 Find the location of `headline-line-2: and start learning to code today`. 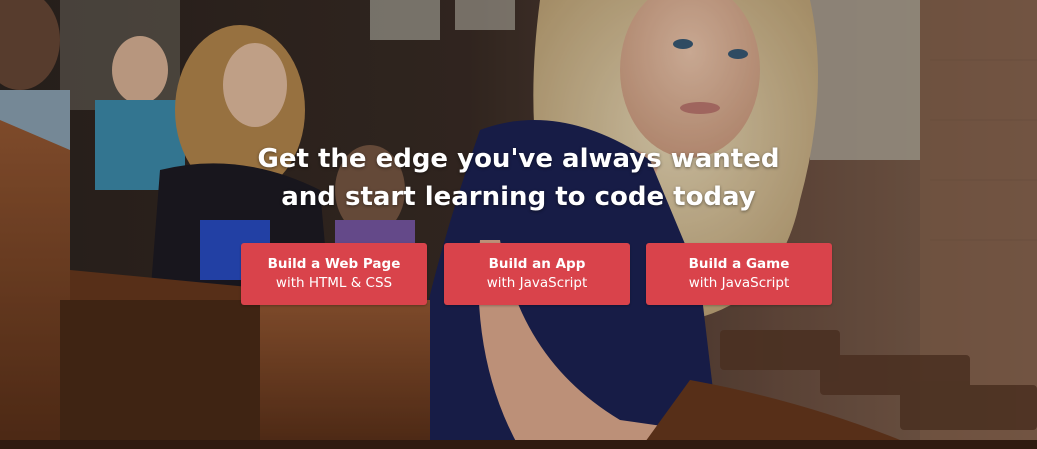

headline-line-2: and start learning to code today is located at coordinates (518, 197).